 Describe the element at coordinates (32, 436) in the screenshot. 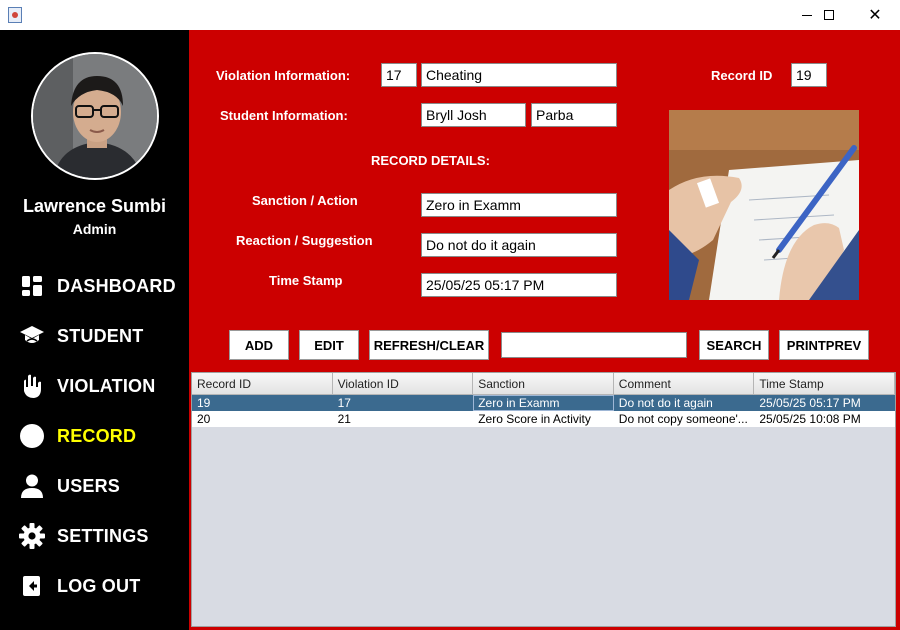

I see `circle-icon` at that location.